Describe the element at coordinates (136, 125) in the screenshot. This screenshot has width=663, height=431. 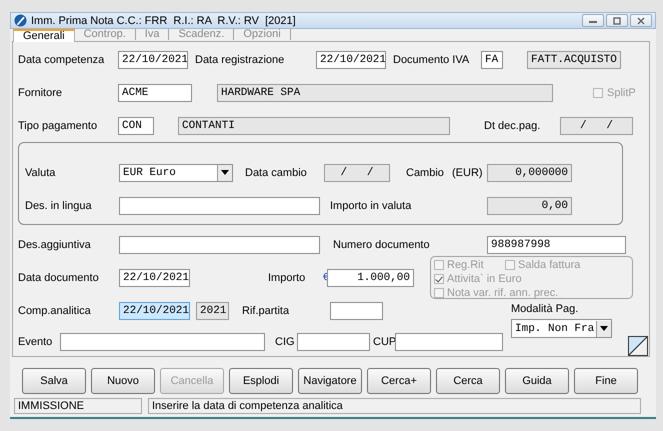
I see `input-field: CON` at that location.